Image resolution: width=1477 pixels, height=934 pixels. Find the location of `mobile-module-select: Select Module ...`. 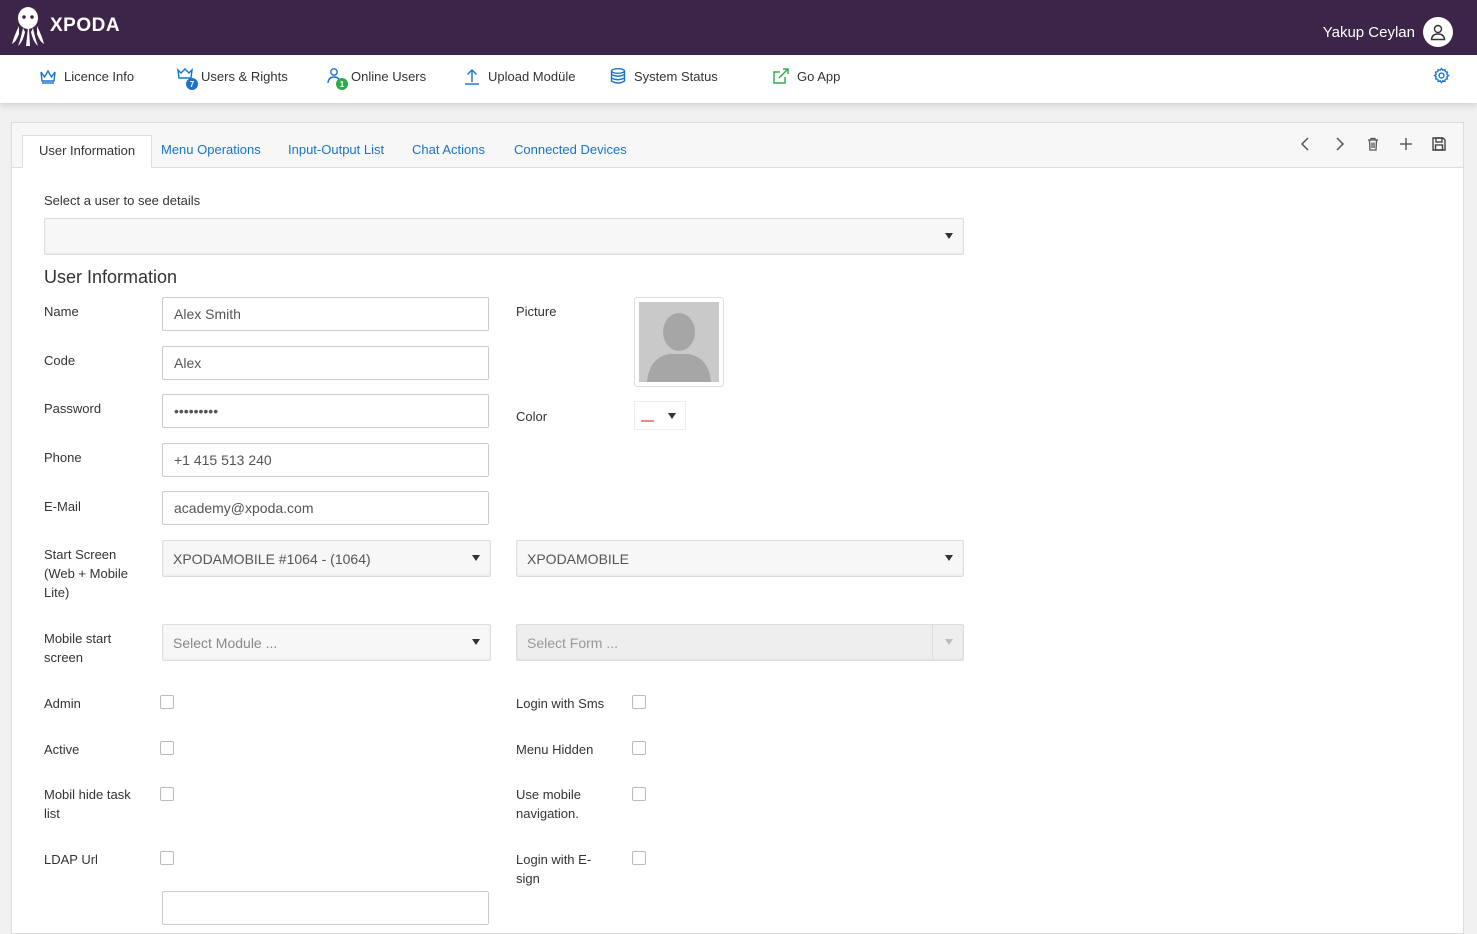

mobile-module-select: Select Module ... is located at coordinates (326, 642).